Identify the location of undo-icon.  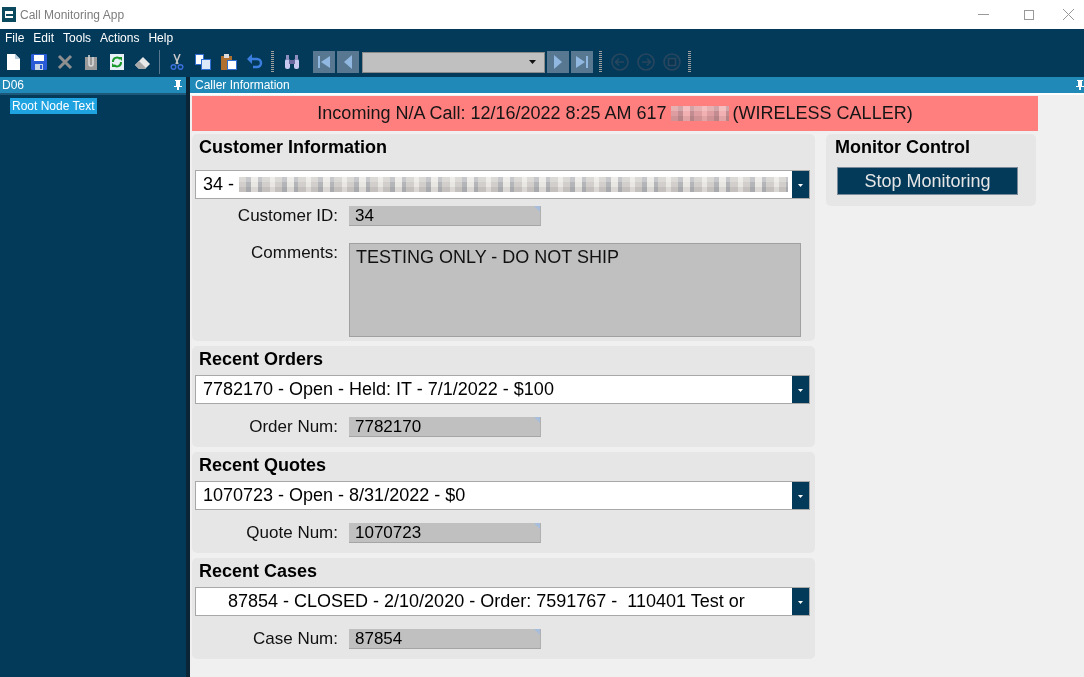
(255, 62).